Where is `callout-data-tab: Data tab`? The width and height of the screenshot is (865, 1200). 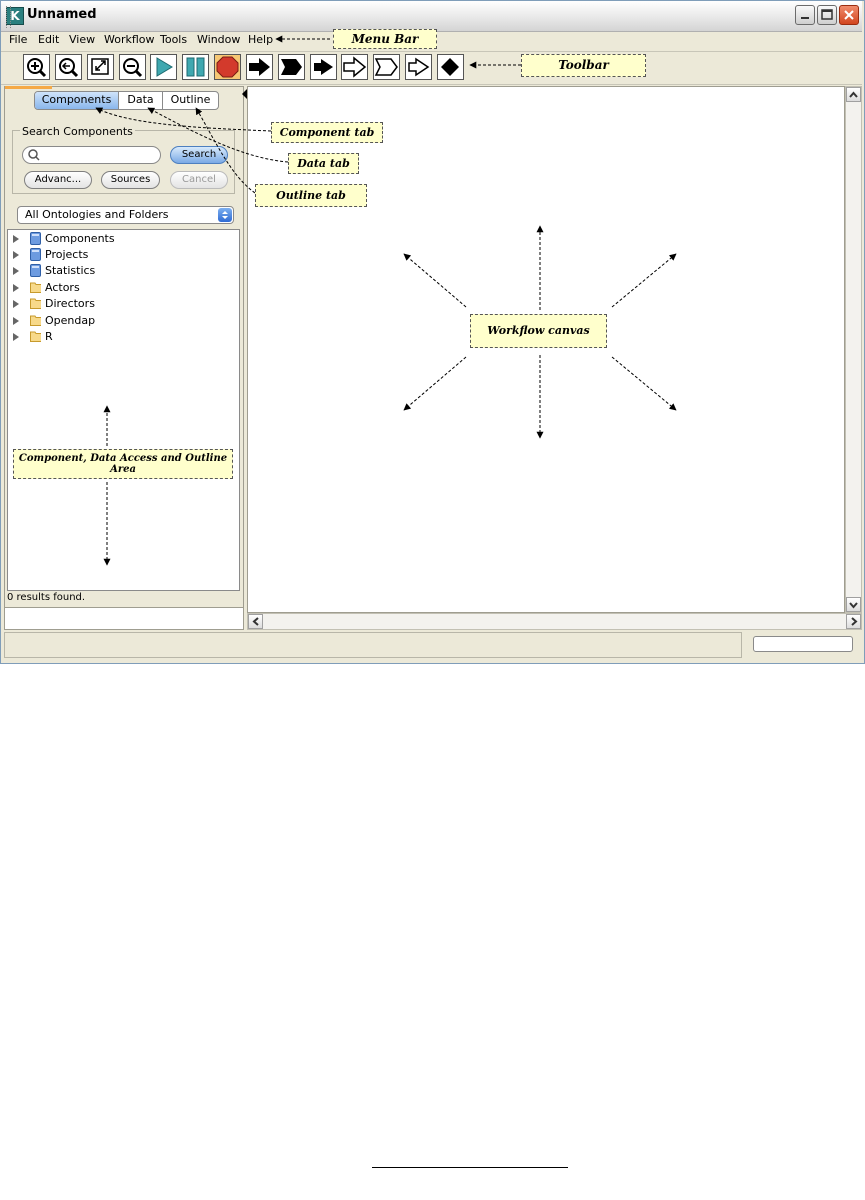 callout-data-tab: Data tab is located at coordinates (323, 163).